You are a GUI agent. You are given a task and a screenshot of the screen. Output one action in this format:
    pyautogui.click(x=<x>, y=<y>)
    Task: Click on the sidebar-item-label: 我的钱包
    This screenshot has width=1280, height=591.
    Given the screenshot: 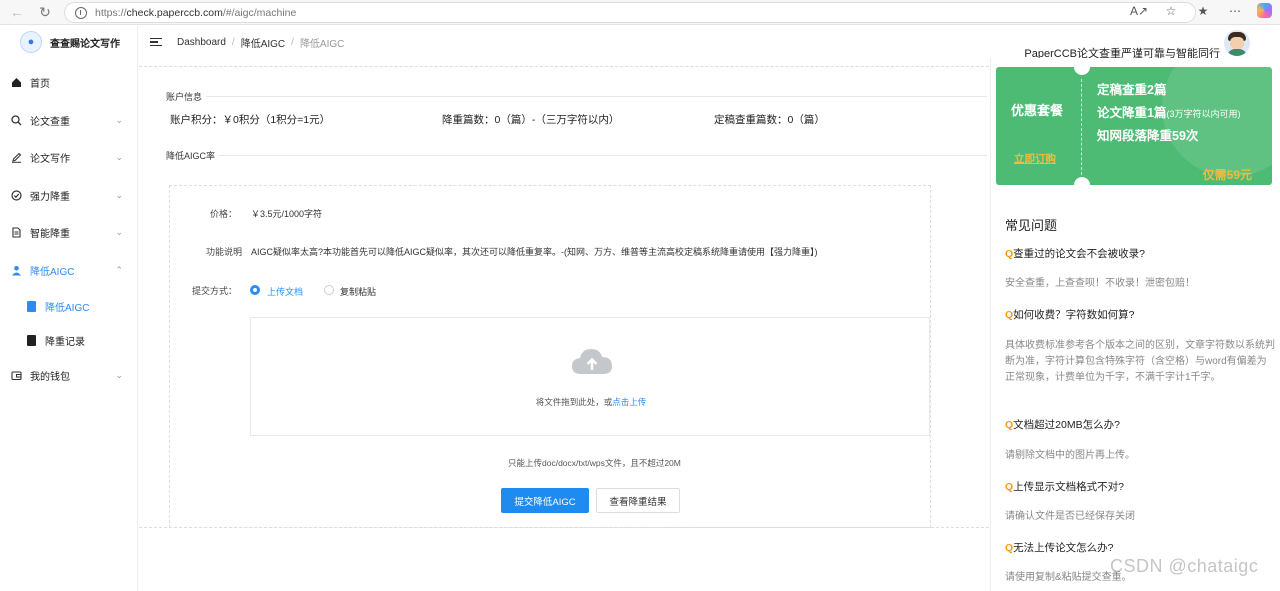 What is the action you would take?
    pyautogui.click(x=50, y=378)
    